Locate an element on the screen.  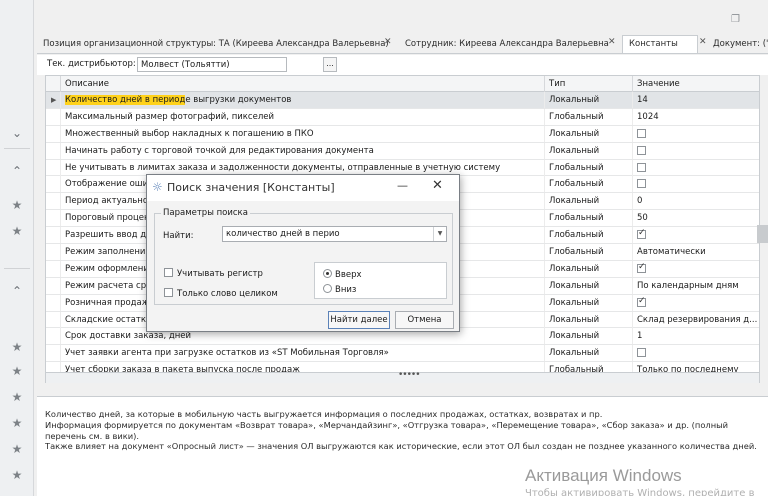
tab-constants: Константы is located at coordinates (660, 44).